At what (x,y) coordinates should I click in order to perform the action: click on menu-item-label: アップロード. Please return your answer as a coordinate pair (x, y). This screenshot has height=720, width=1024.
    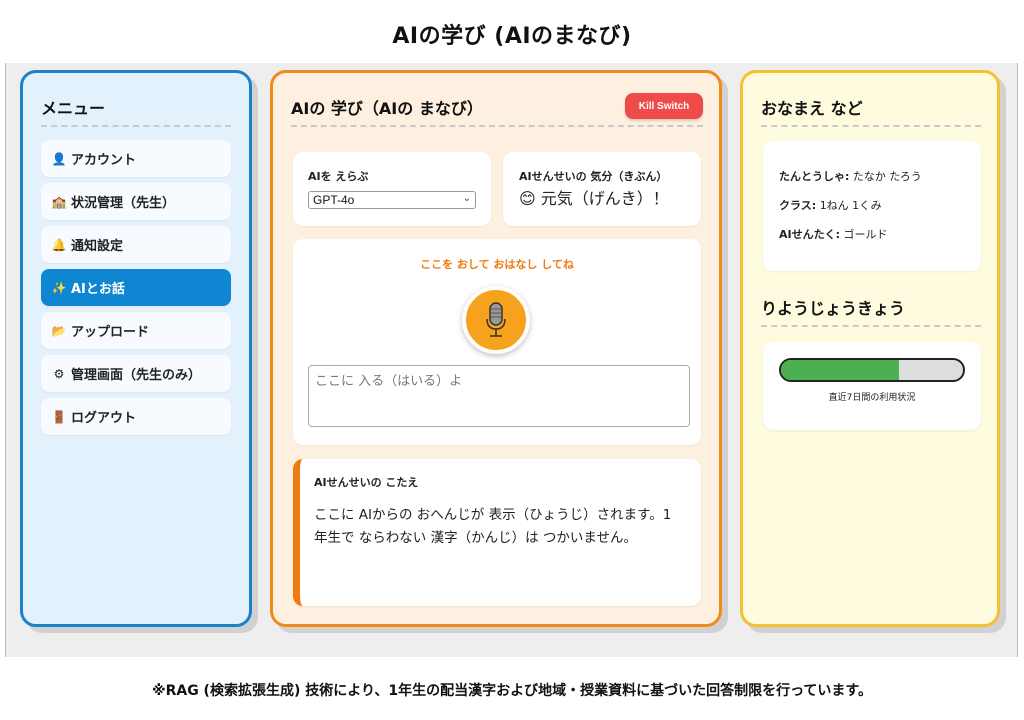
    Looking at the image, I should click on (110, 332).